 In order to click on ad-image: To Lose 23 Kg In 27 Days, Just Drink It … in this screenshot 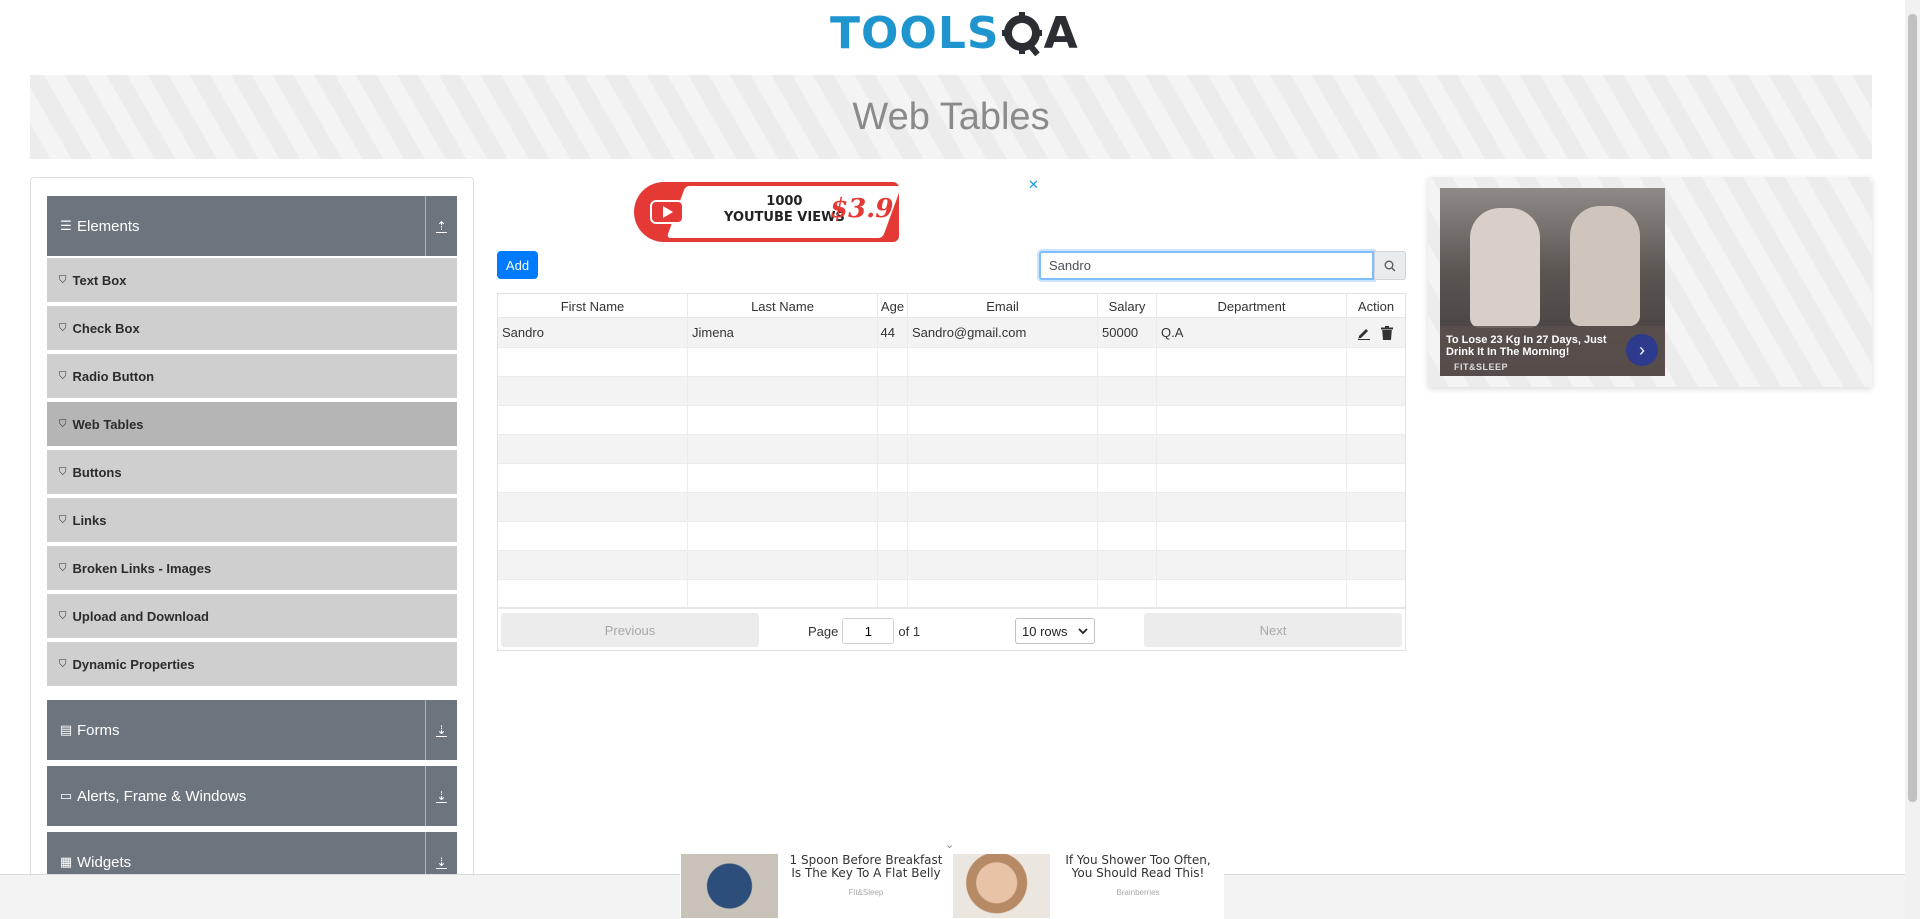, I will do `click(1552, 282)`.